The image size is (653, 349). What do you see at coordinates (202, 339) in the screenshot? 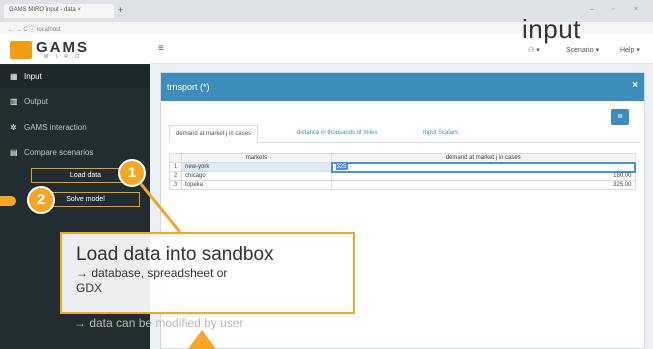
I see `annotation-arrow-up` at bounding box center [202, 339].